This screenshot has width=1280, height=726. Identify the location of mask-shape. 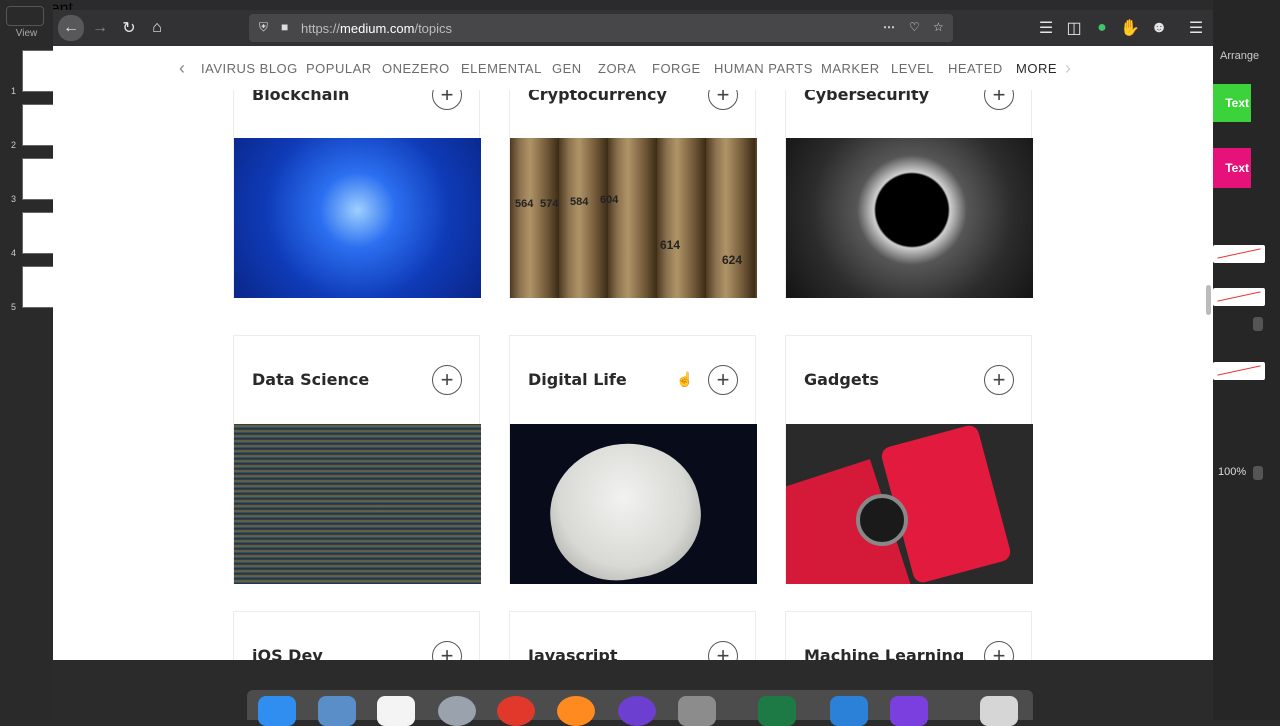
(625, 508).